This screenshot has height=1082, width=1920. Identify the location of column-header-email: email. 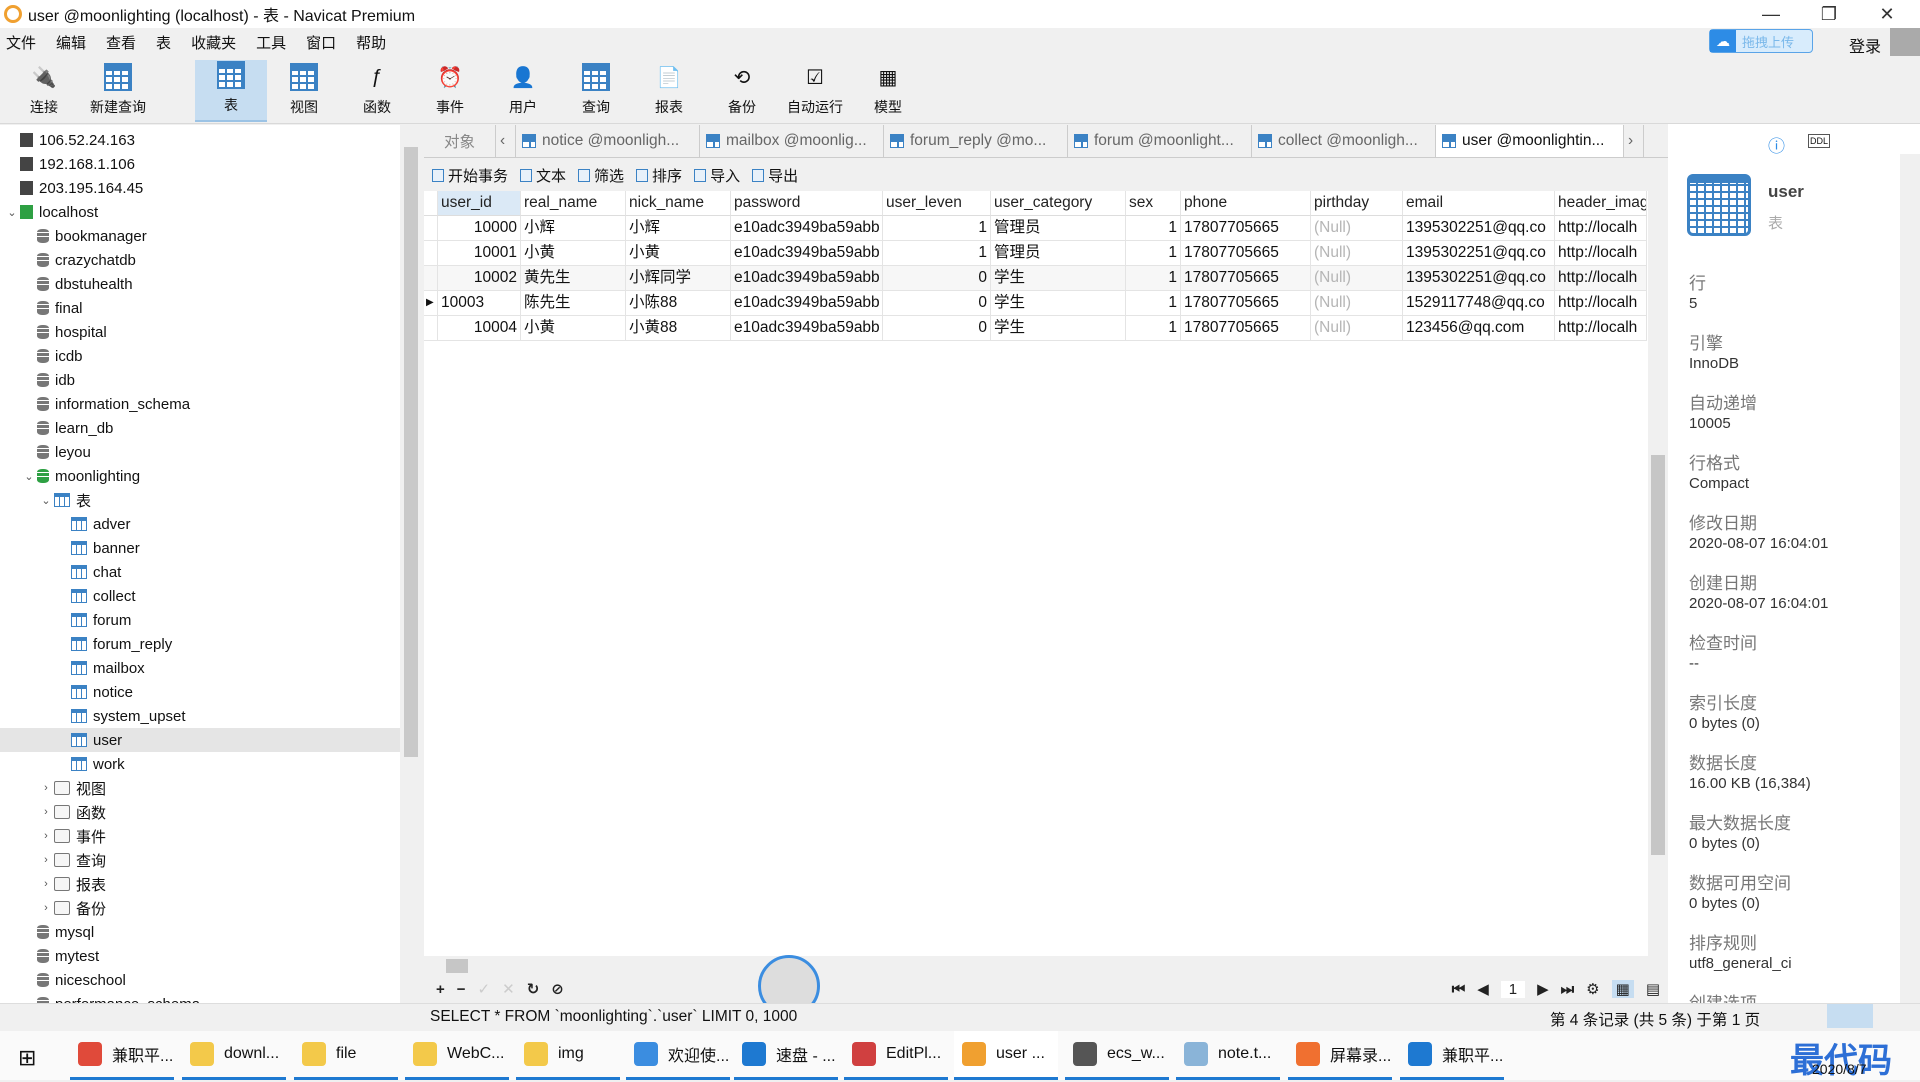
(1479, 203).